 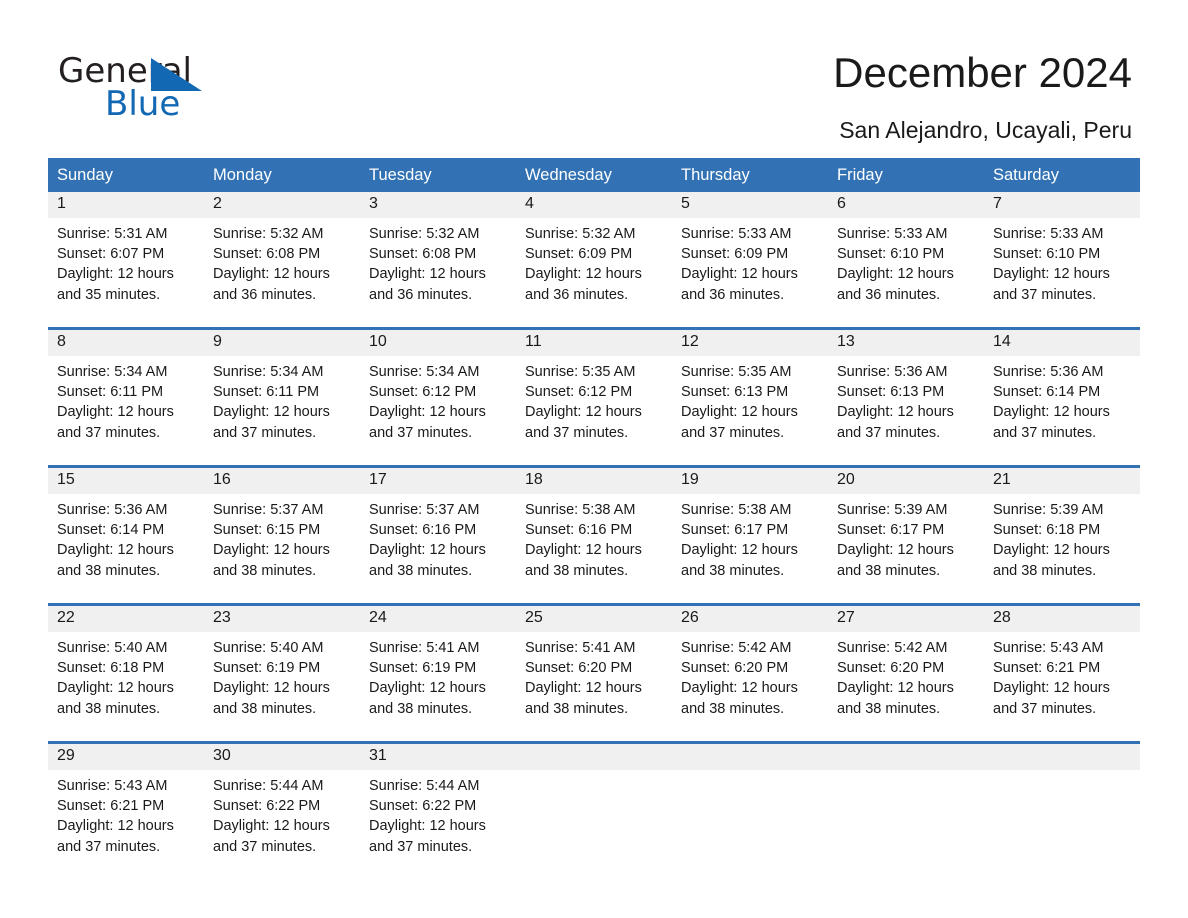 What do you see at coordinates (110, 392) in the screenshot?
I see `sunset-text: Sunset: 6:11 PM` at bounding box center [110, 392].